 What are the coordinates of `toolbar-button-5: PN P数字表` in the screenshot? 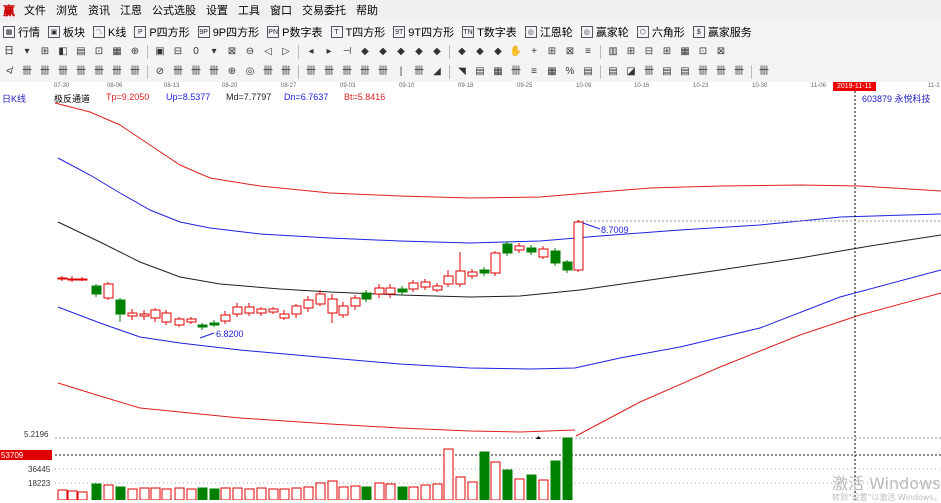 It's located at (295, 32).